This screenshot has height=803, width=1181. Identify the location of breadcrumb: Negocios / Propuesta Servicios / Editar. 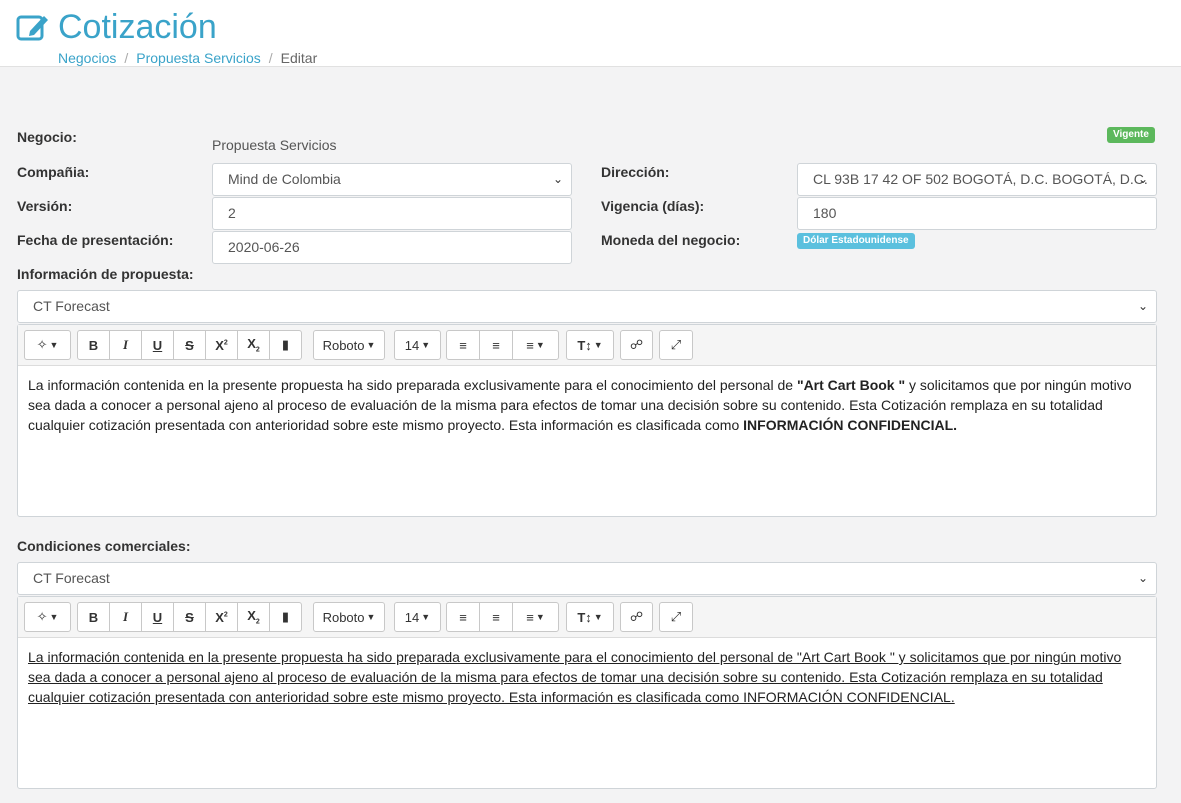
(188, 58).